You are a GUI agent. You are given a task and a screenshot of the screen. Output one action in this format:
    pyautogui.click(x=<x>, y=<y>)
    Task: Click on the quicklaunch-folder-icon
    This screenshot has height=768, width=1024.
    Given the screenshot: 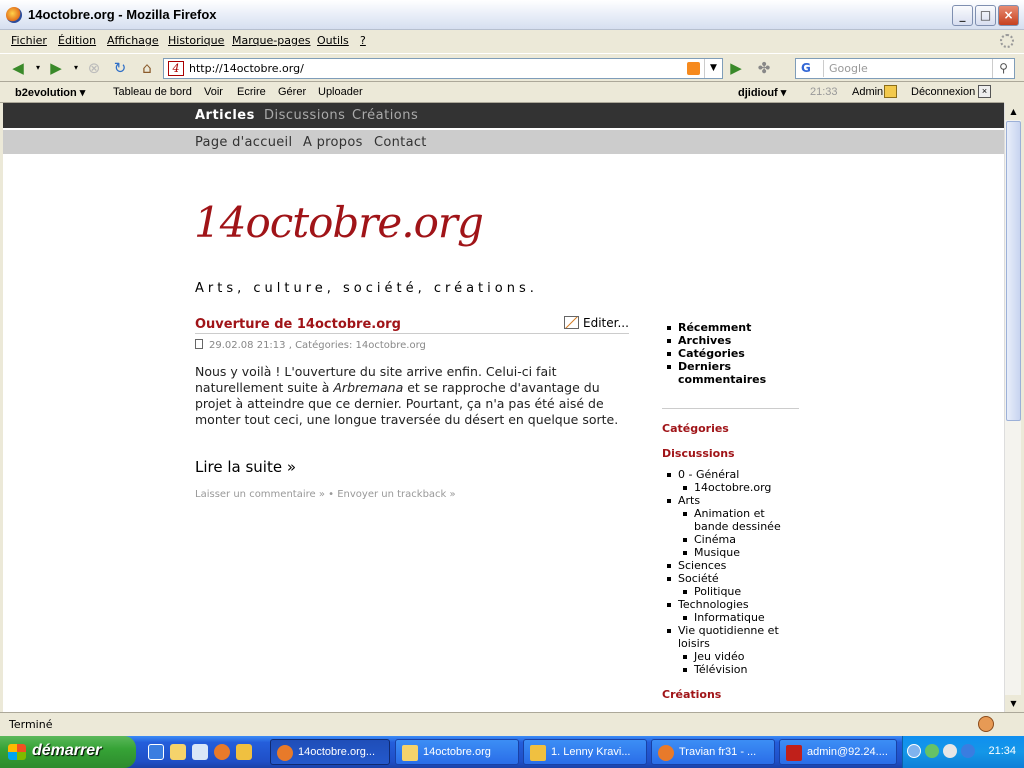 What is the action you would take?
    pyautogui.click(x=178, y=752)
    